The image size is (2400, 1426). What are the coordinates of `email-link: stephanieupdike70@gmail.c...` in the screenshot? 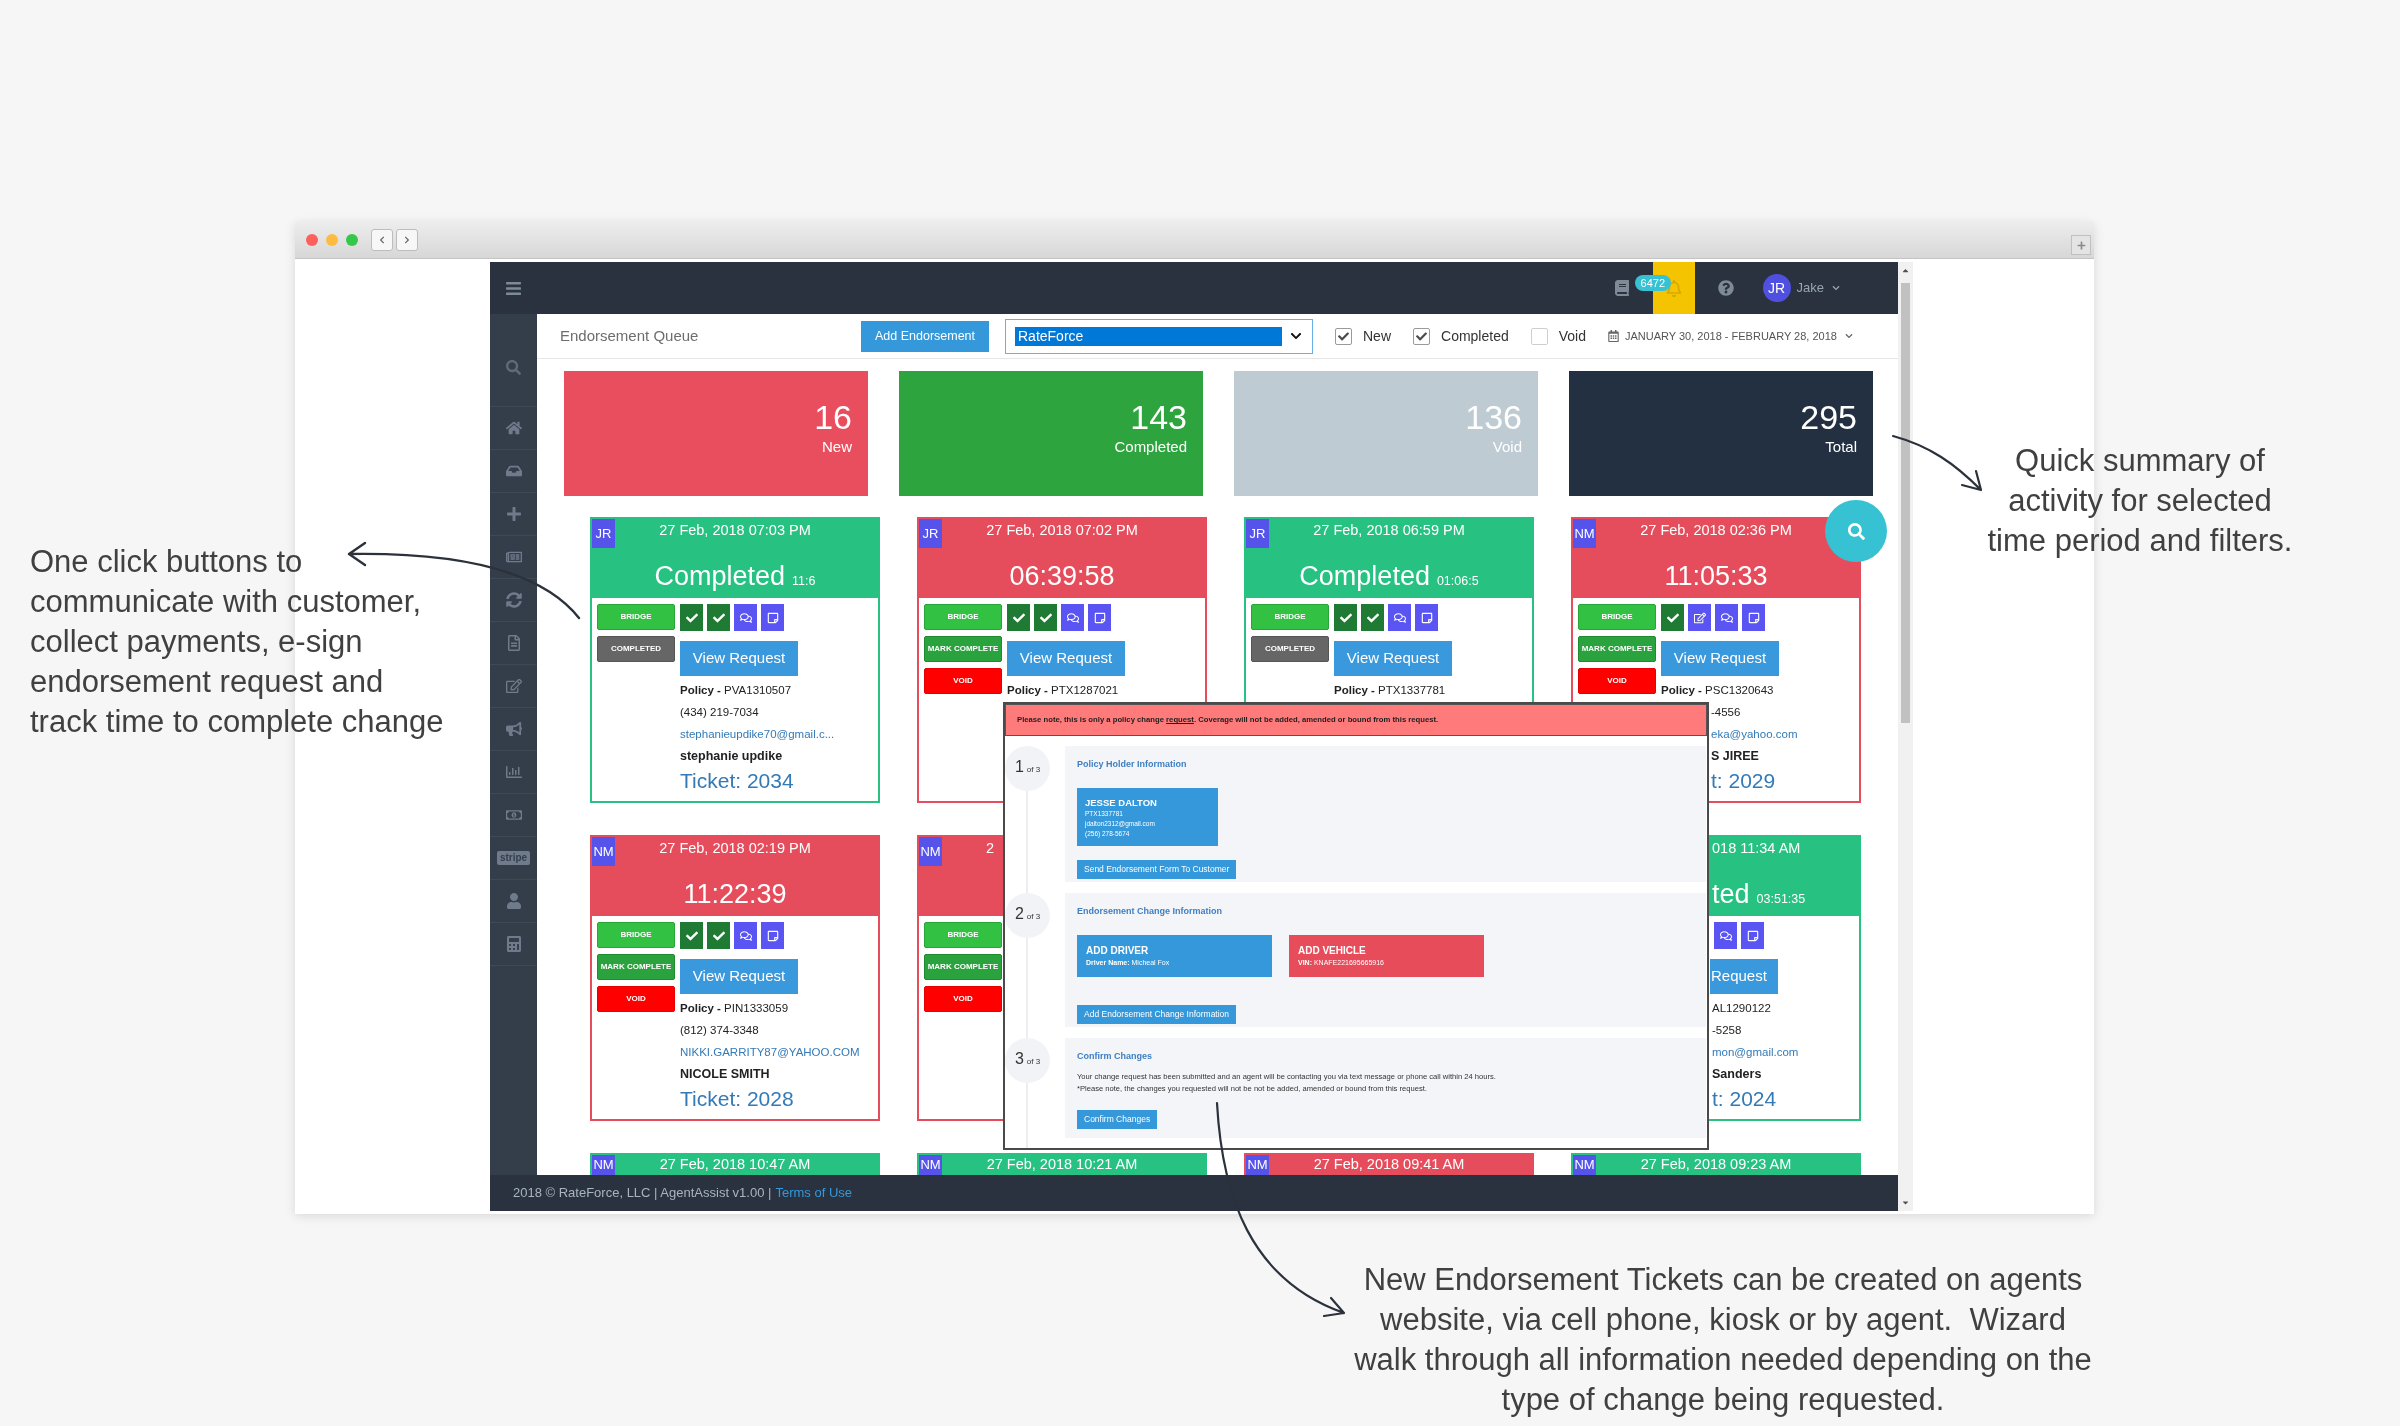 It's located at (757, 734).